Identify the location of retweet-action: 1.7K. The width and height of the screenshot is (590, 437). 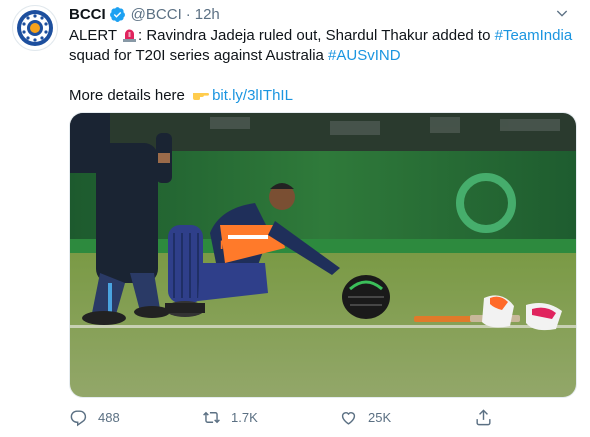
(230, 417).